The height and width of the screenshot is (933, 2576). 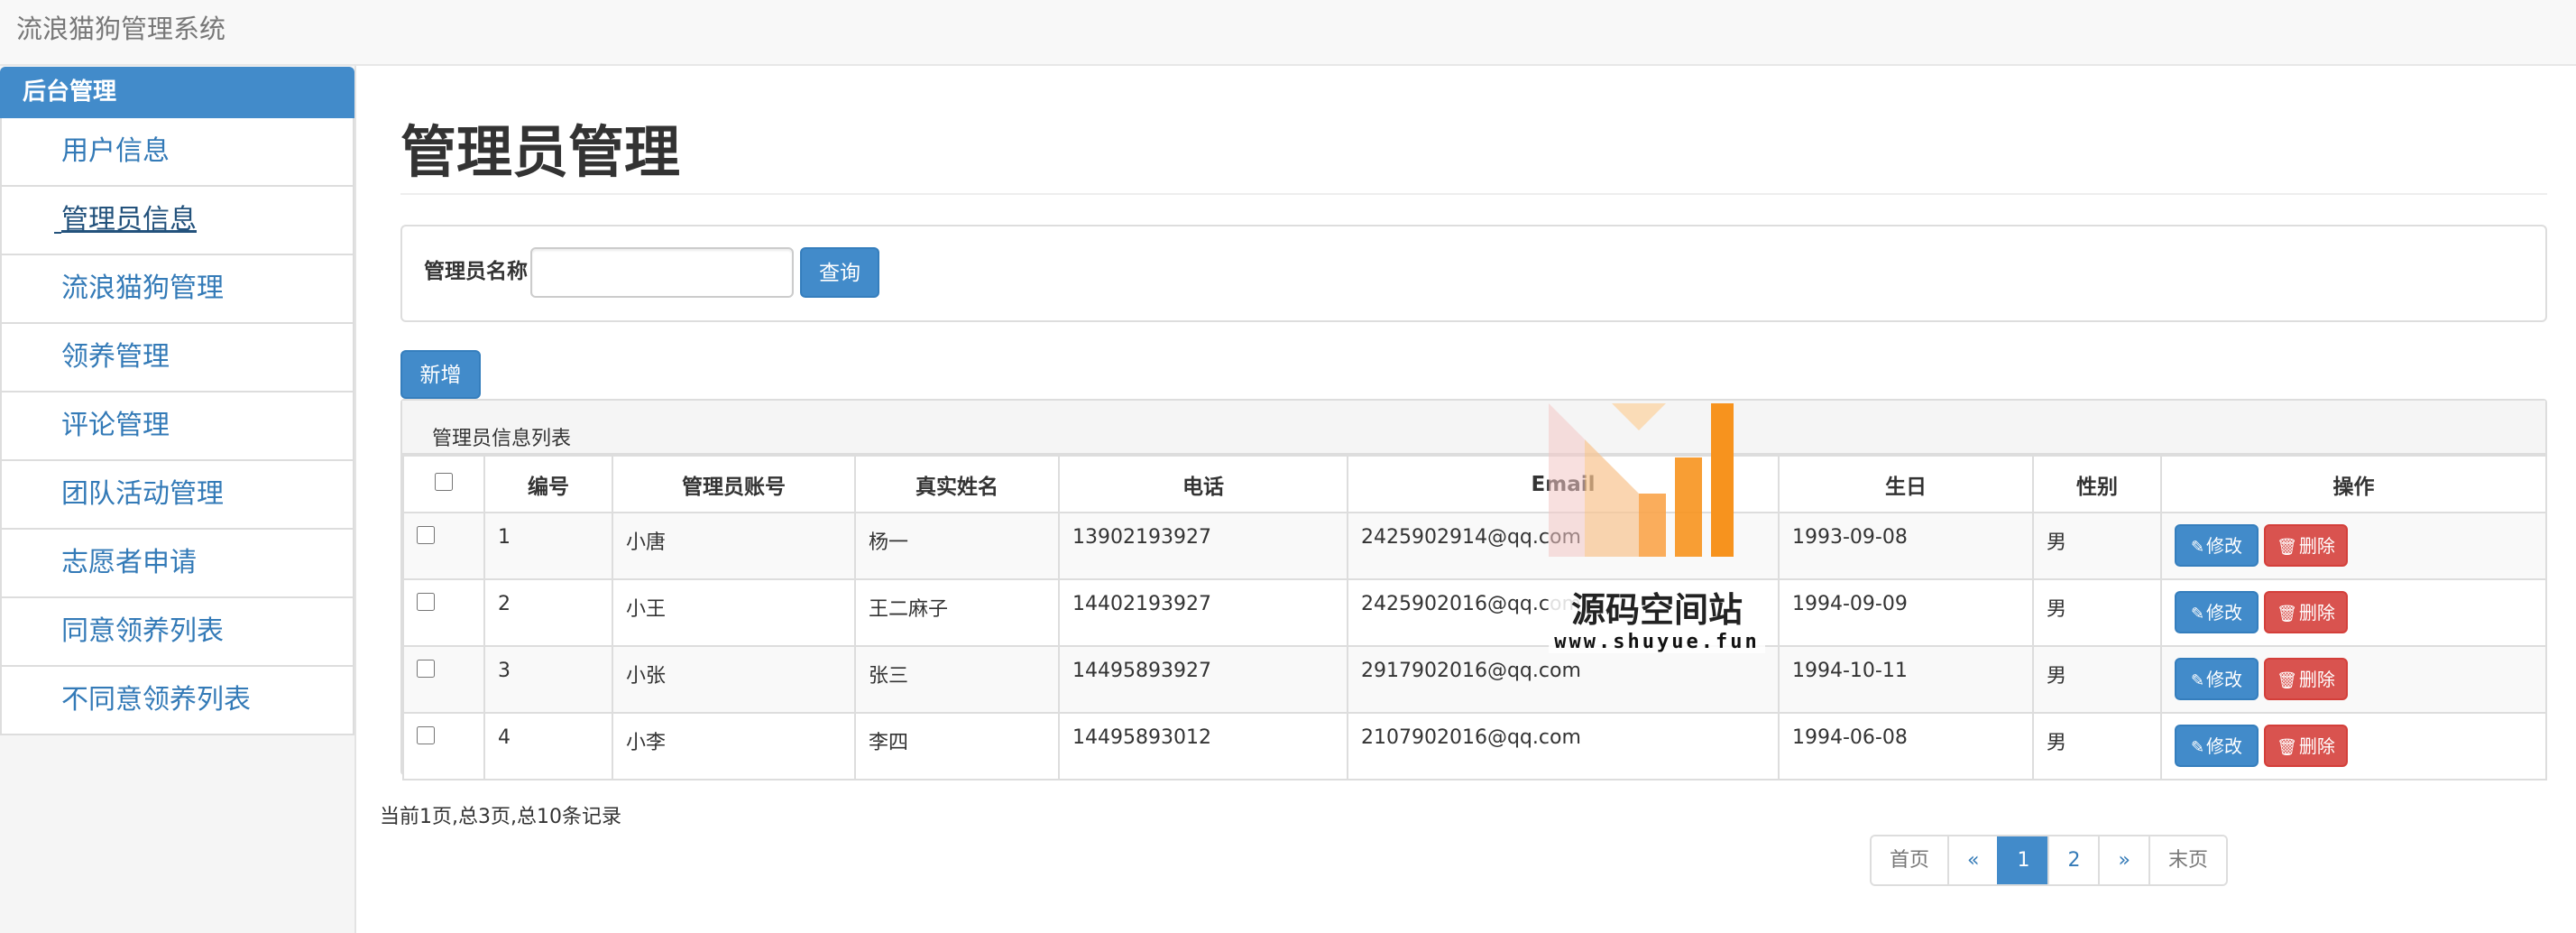 What do you see at coordinates (734, 484) in the screenshot?
I see `column-header-account: 管理员账号` at bounding box center [734, 484].